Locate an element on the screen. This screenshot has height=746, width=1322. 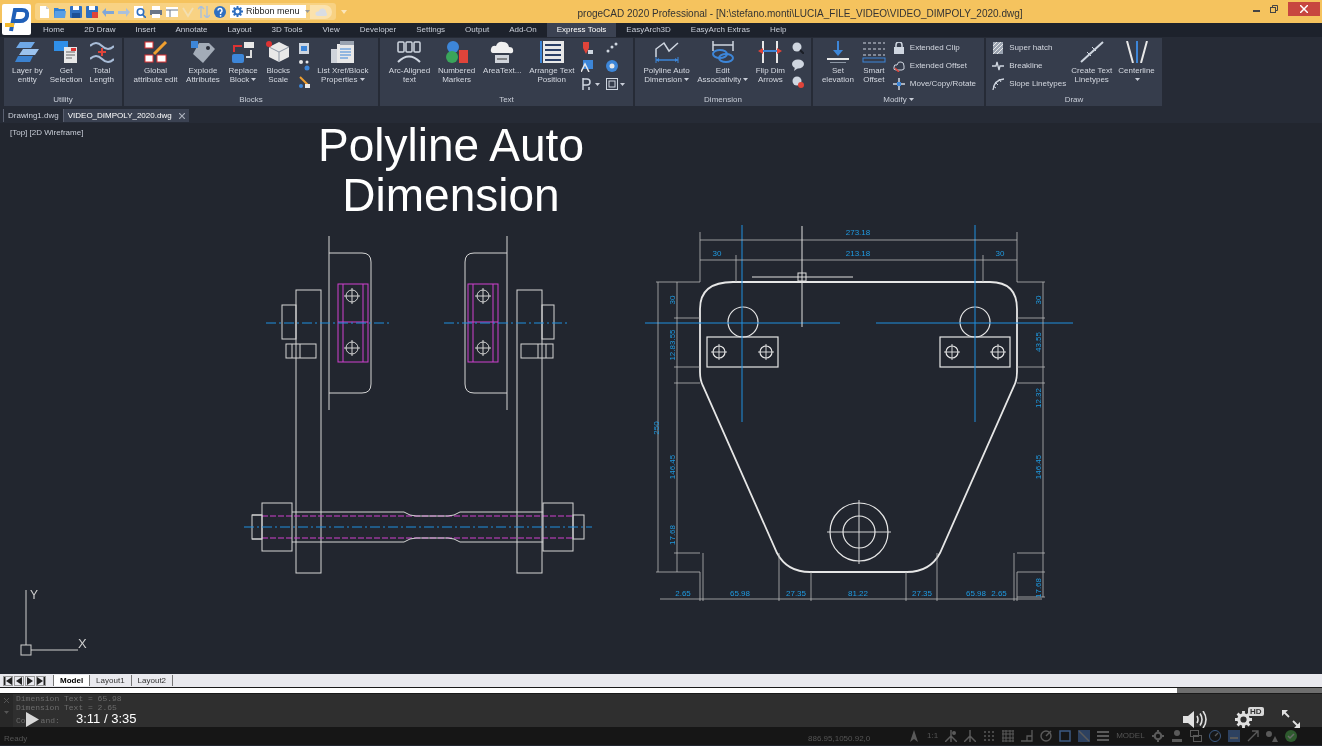
gauge-icon is located at coordinates (1214, 736).